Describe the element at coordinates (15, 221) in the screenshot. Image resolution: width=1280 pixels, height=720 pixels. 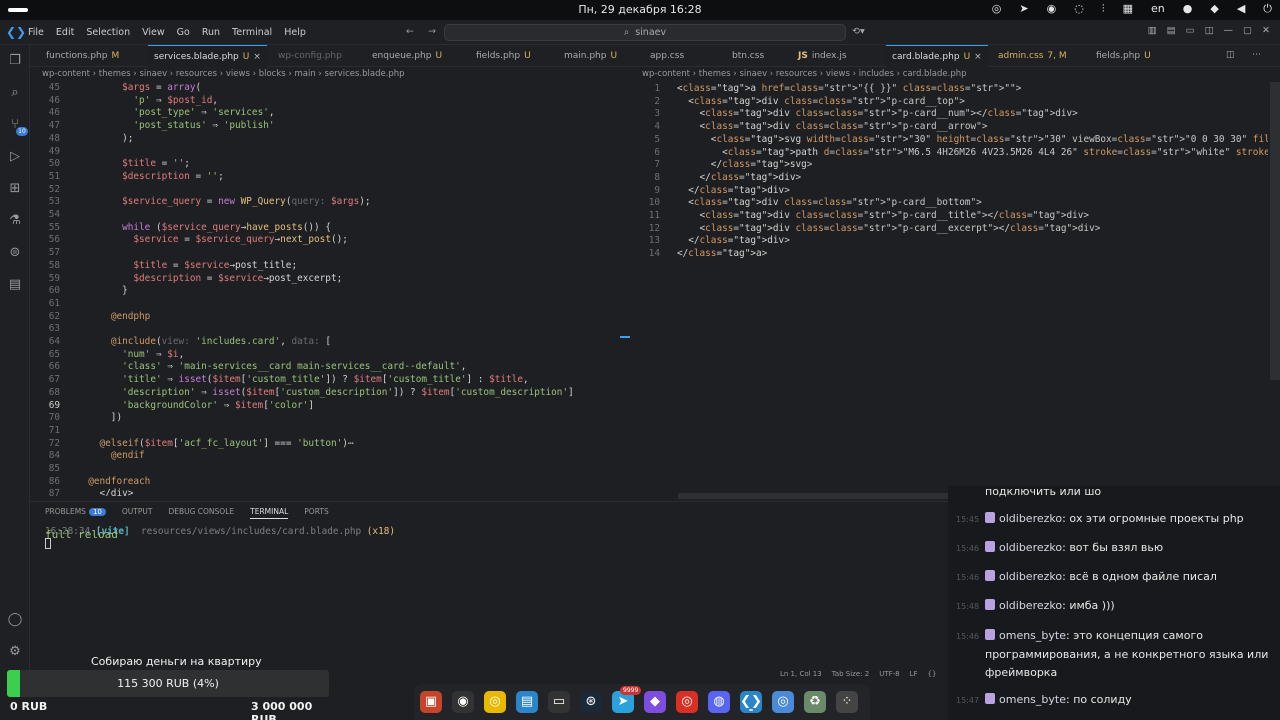
I see `testing-icon: ⚗` at that location.